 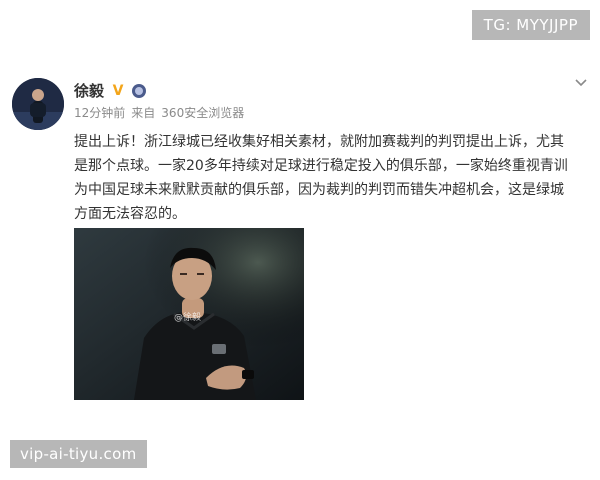 I want to click on avatar-image, so click(x=38, y=104).